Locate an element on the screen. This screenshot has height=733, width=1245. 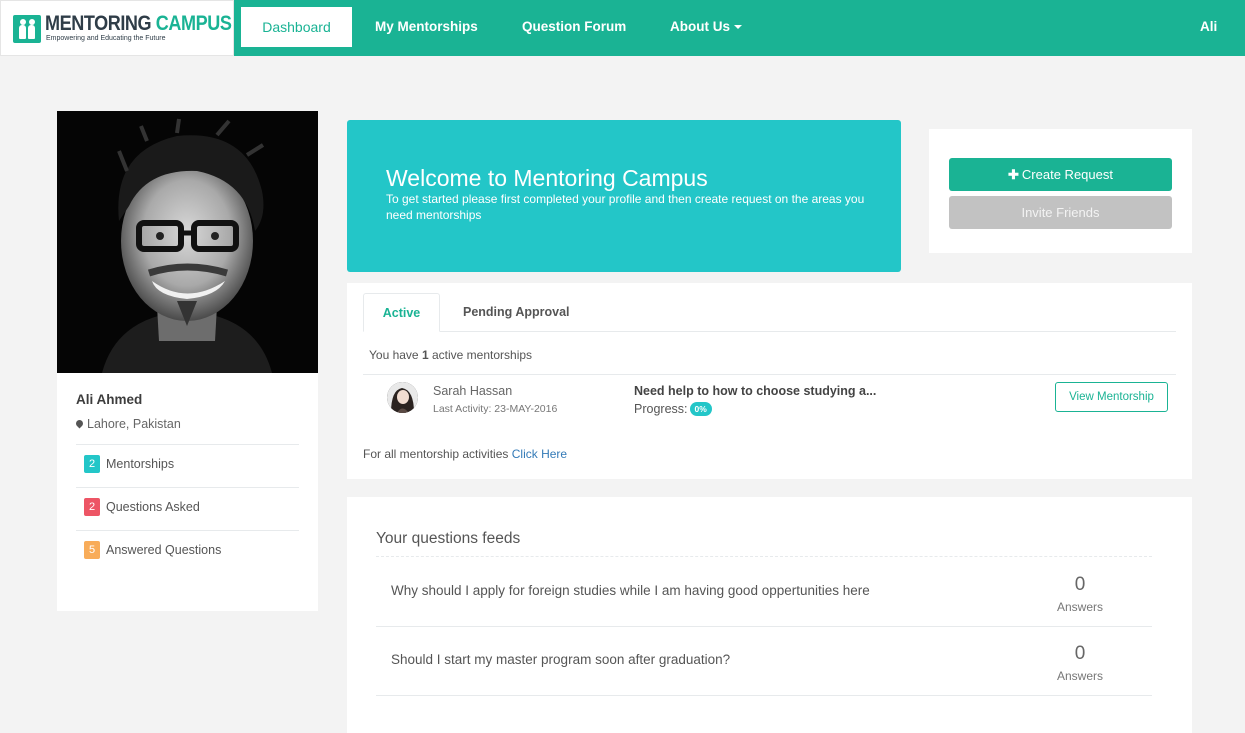
nav-dashboard: Dashboard is located at coordinates (296, 27).